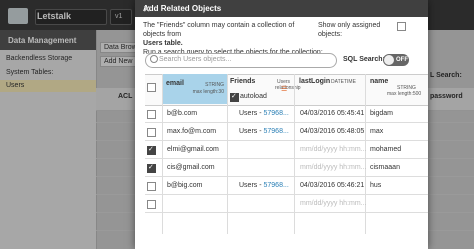 Image resolution: width=474 pixels, height=249 pixels. Describe the element at coordinates (193, 149) in the screenshot. I see `email-cell: elmi@gmail.com` at that location.